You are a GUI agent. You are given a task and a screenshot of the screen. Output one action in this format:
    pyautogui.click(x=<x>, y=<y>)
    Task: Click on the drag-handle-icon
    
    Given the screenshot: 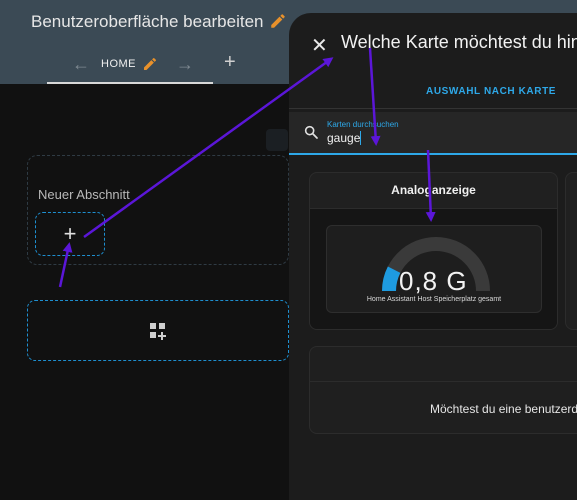 What is the action you would take?
    pyautogui.click(x=277, y=140)
    